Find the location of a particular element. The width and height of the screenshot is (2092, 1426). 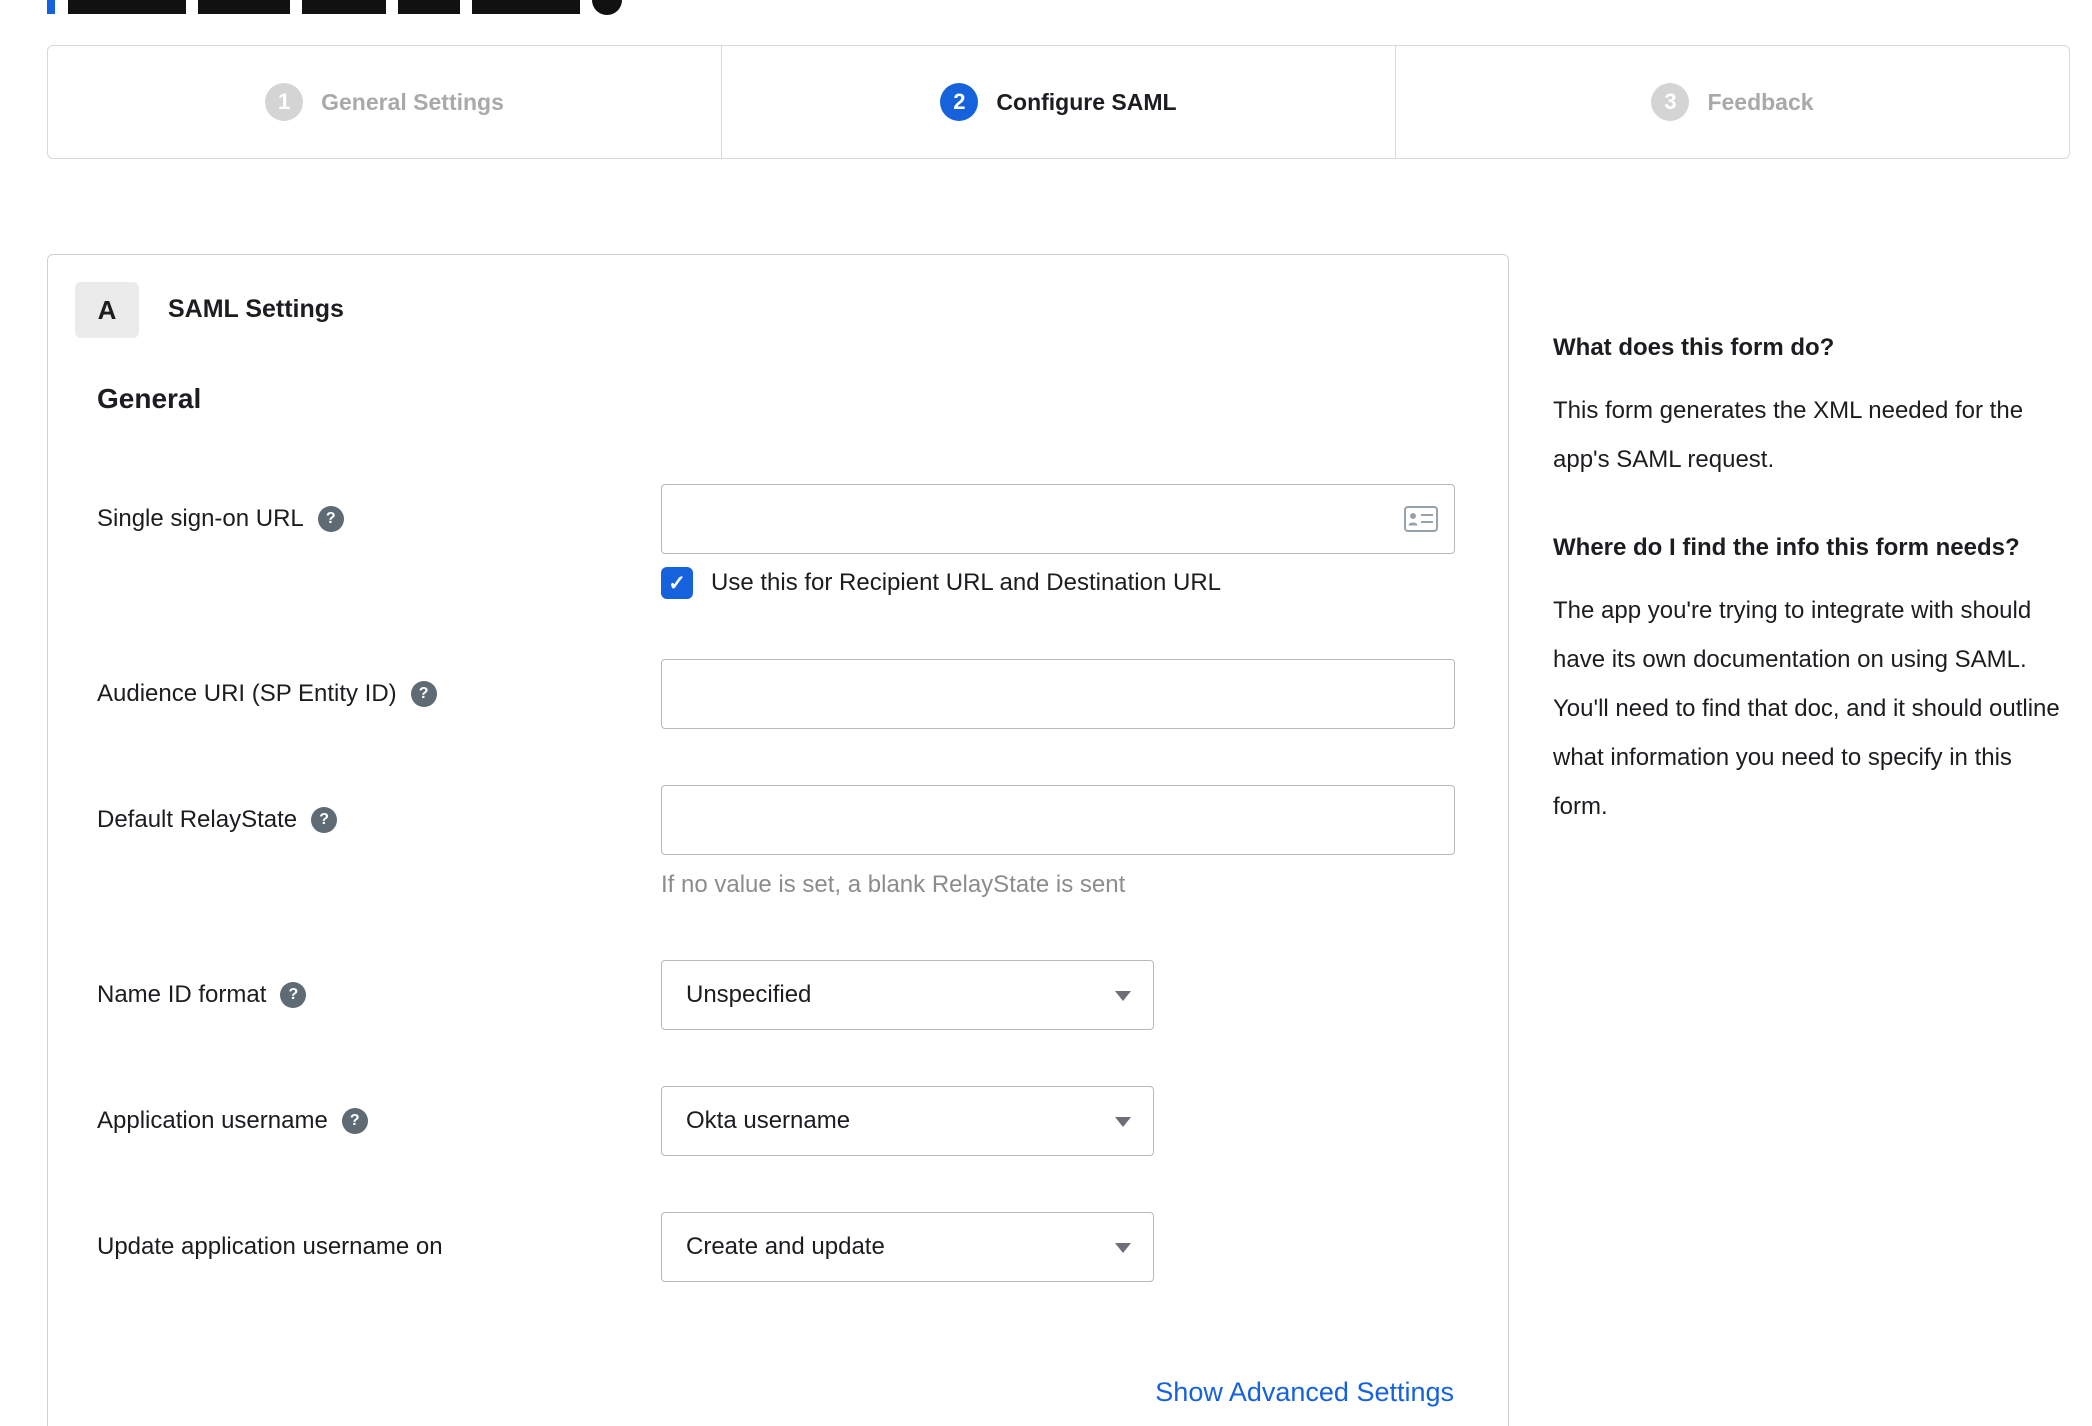

label-text: Name ID format is located at coordinates (182, 994).